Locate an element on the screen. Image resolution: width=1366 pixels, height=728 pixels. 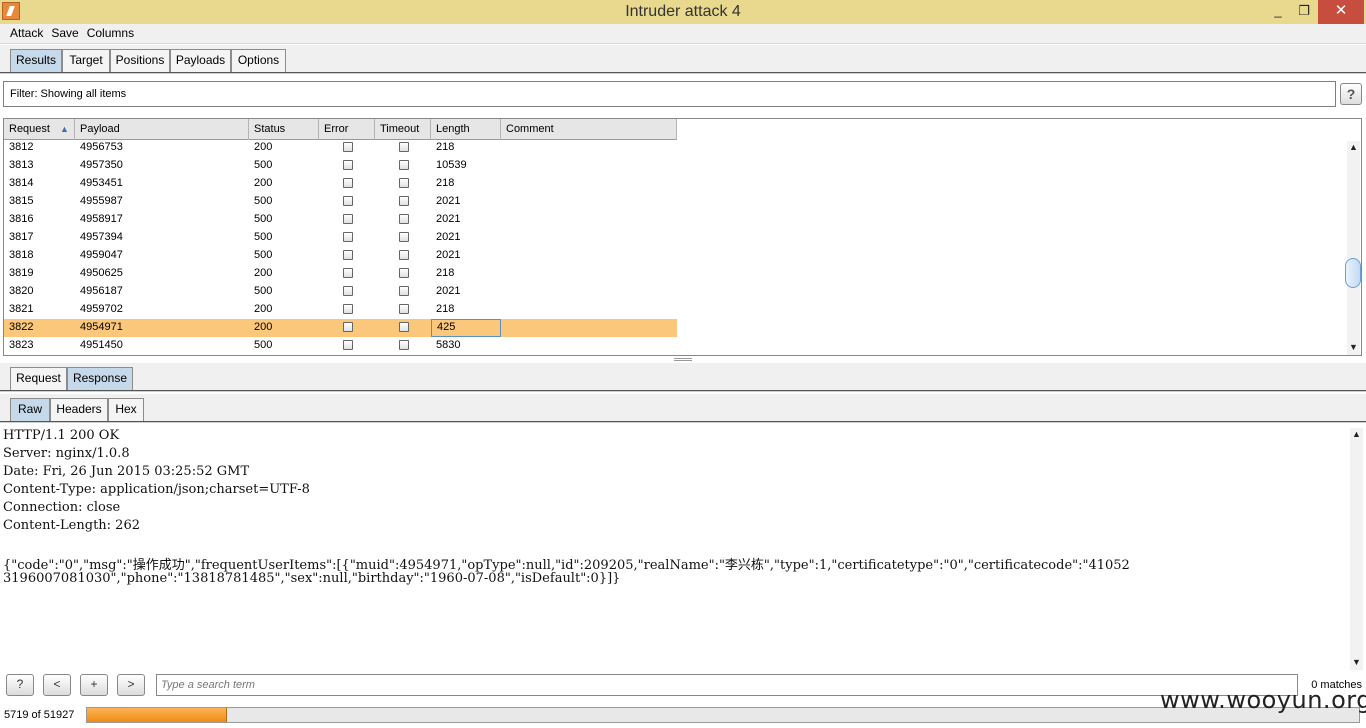
close-icon: ✕ is located at coordinates (1341, 12).